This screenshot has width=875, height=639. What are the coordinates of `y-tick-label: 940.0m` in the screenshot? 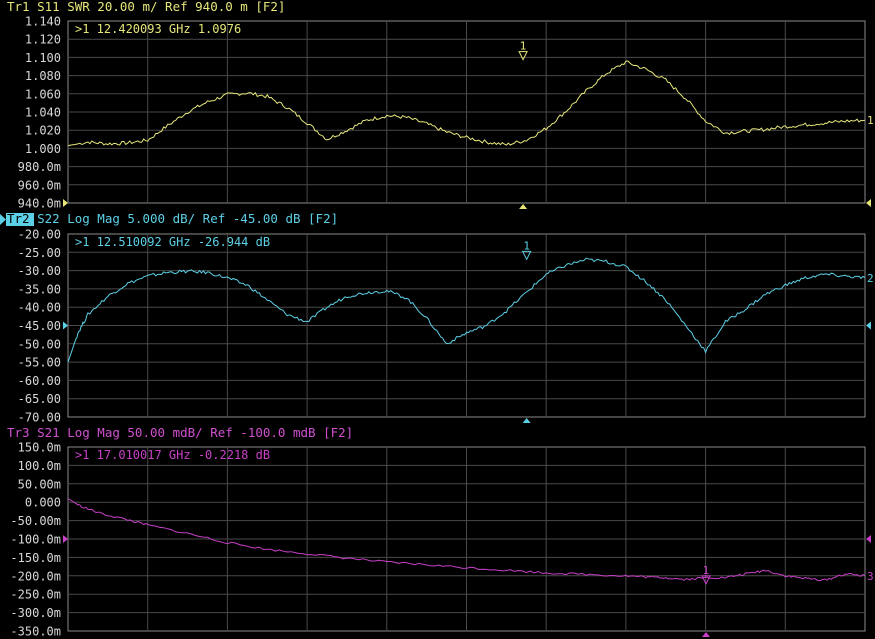 It's located at (39, 204).